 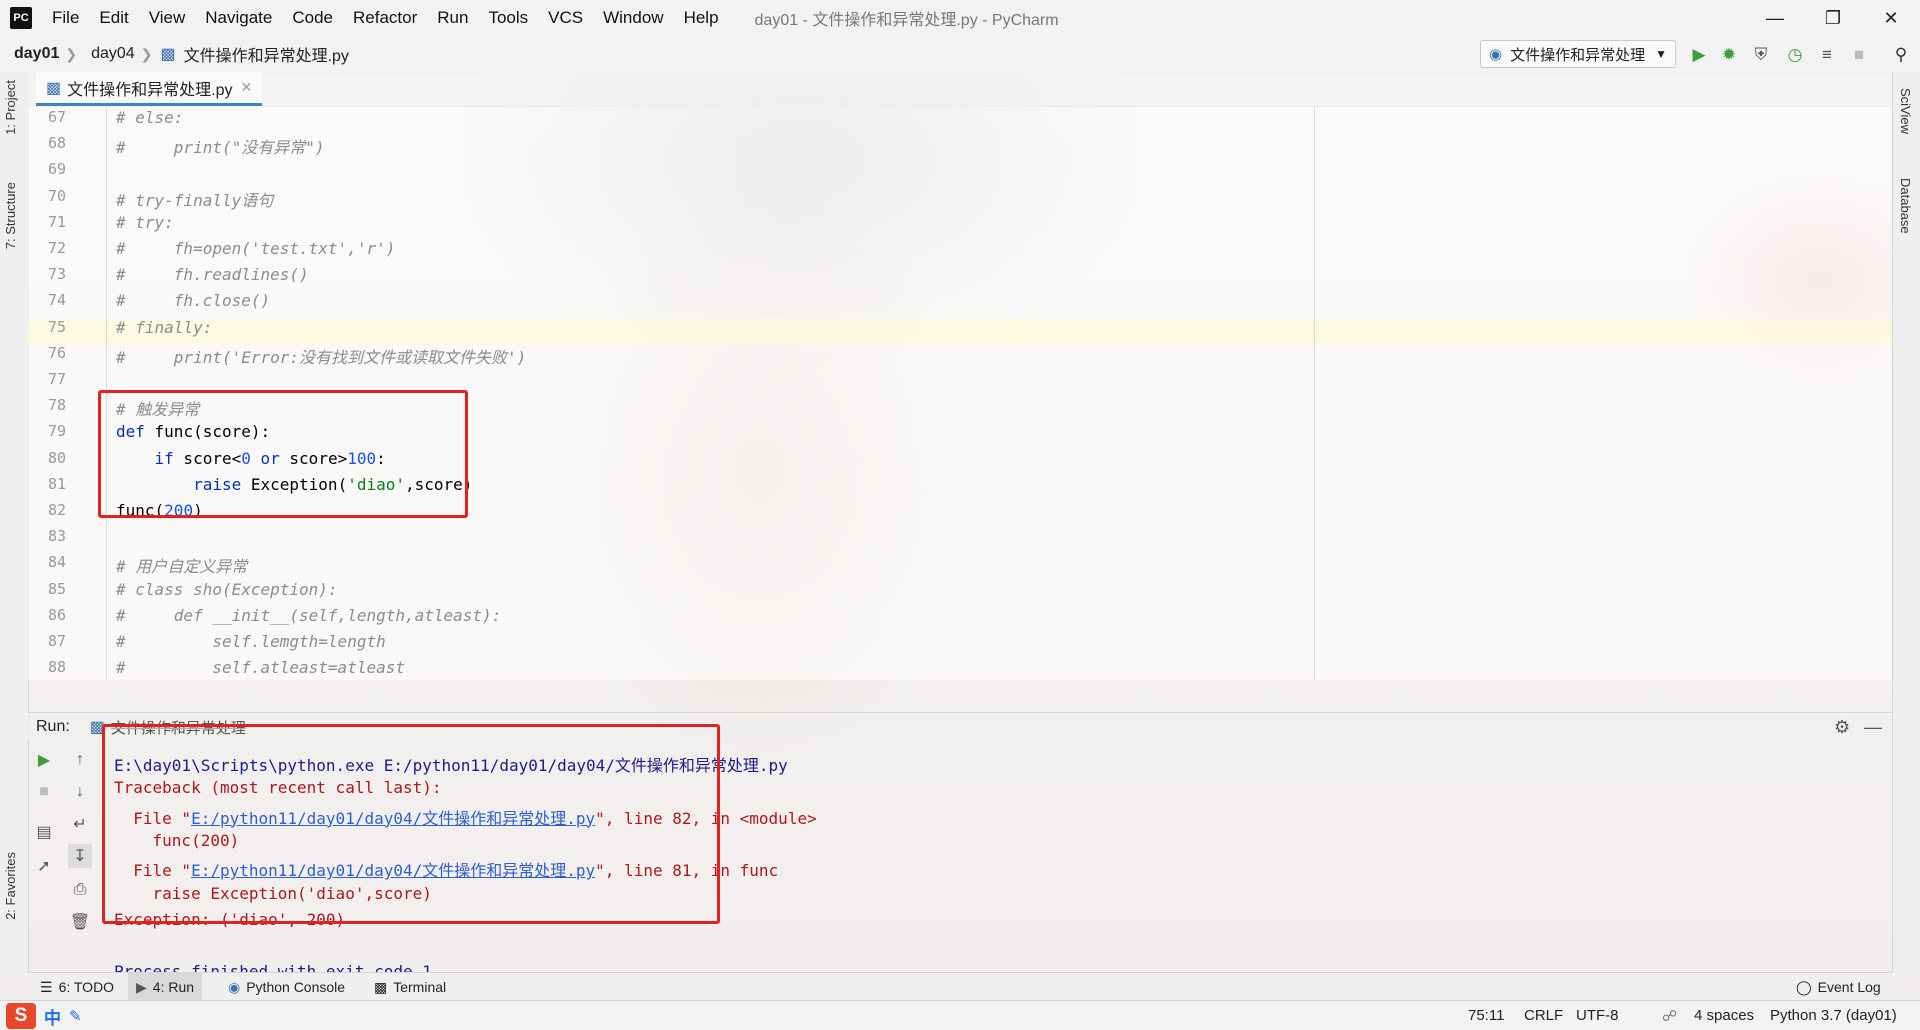 What do you see at coordinates (168, 54) in the screenshot?
I see `python-file-icon: ▩` at bounding box center [168, 54].